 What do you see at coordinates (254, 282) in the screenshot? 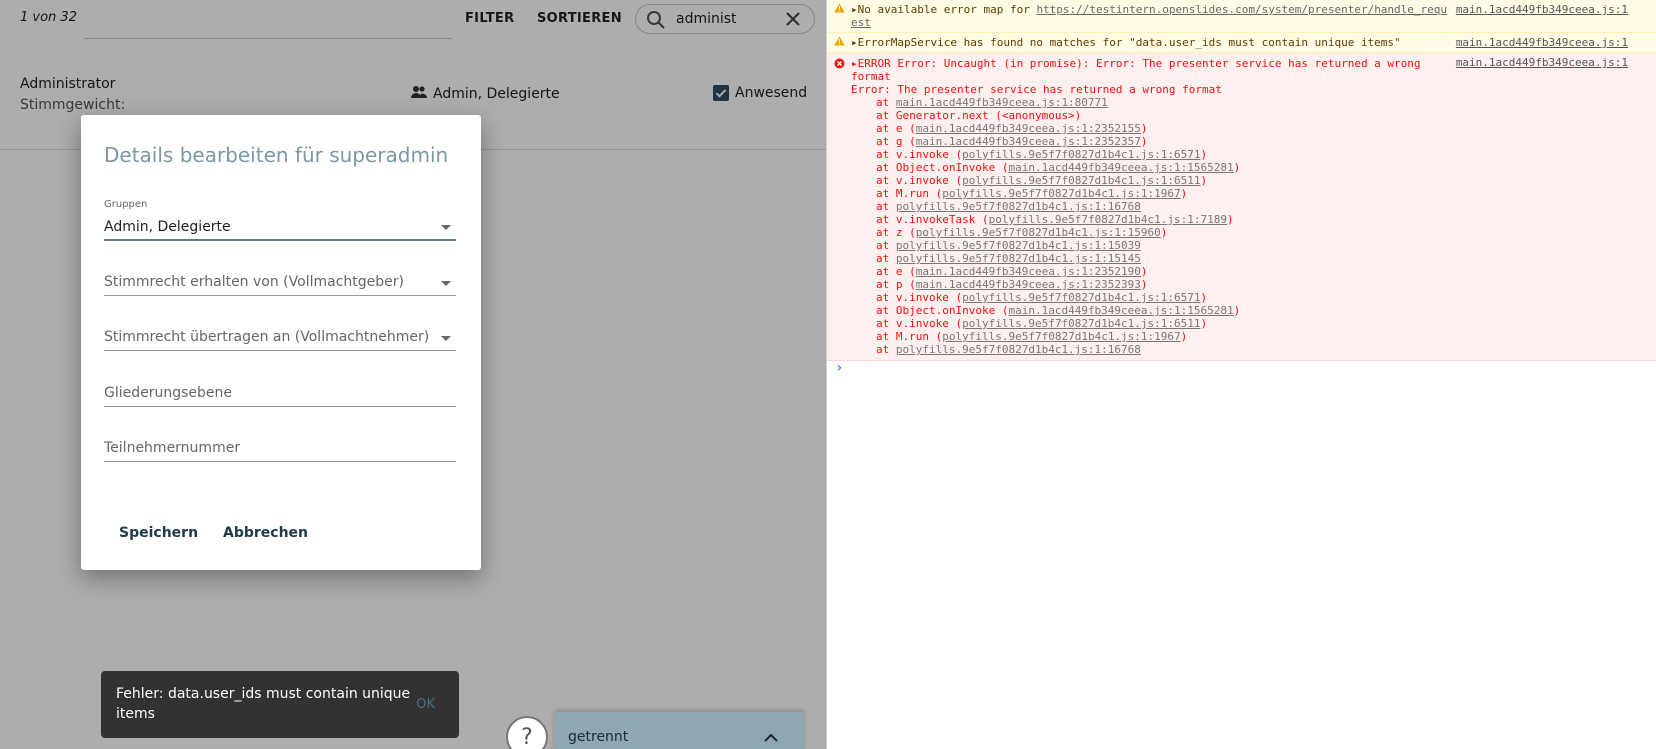
I see `vote-from-placeholder: Stimmrecht erhalten von (Vollmachtgeber)` at bounding box center [254, 282].